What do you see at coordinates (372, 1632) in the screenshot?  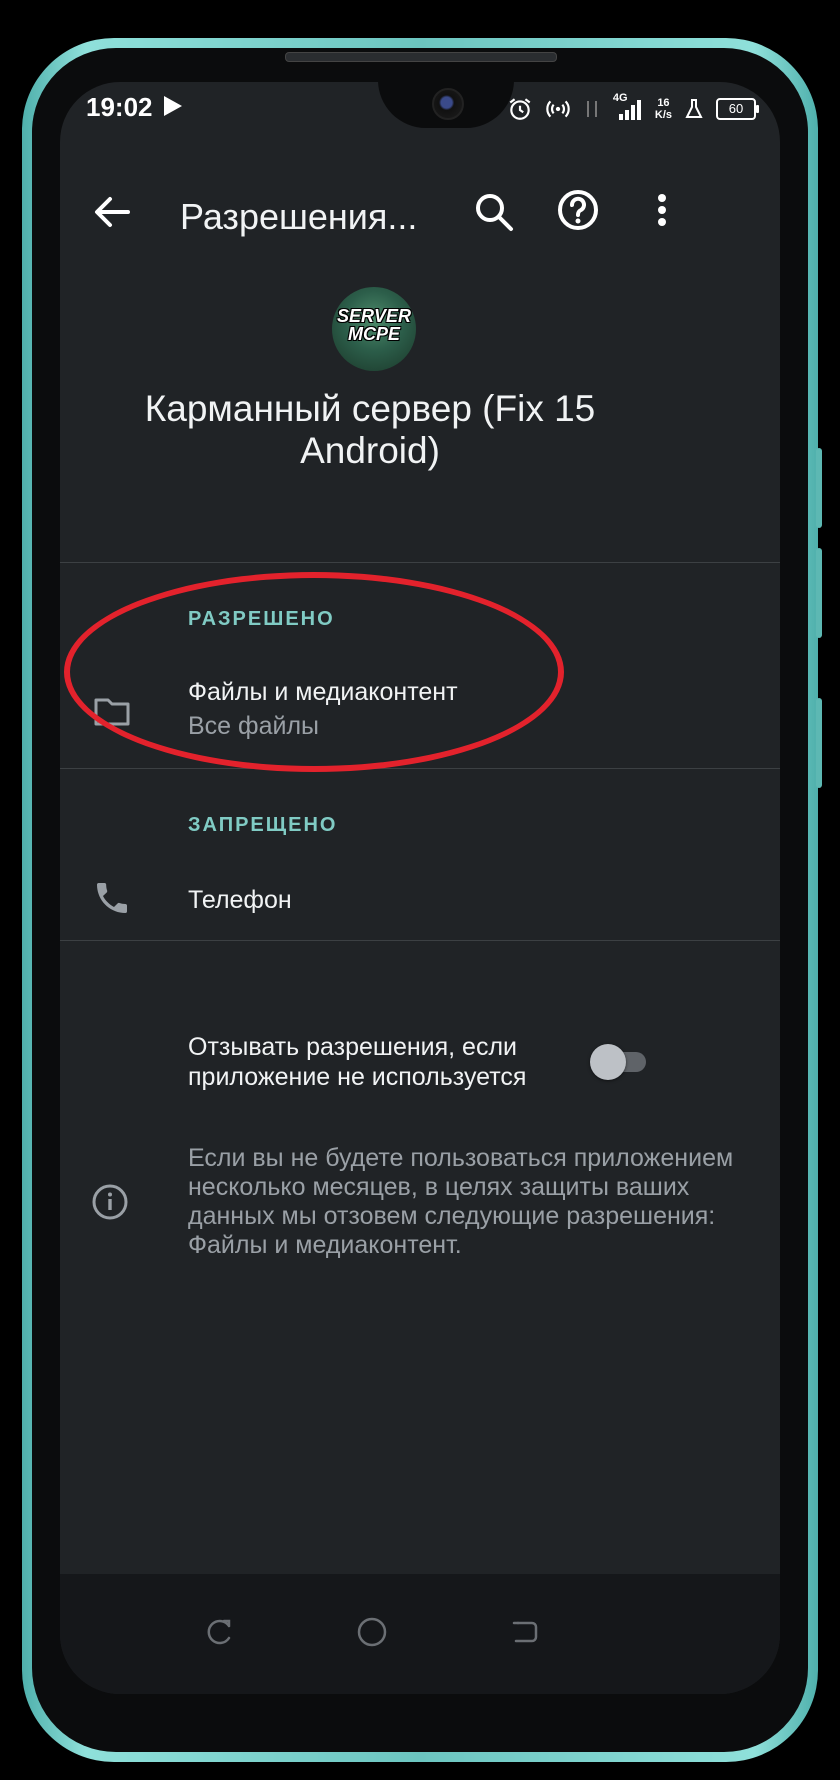 I see `home-icon` at bounding box center [372, 1632].